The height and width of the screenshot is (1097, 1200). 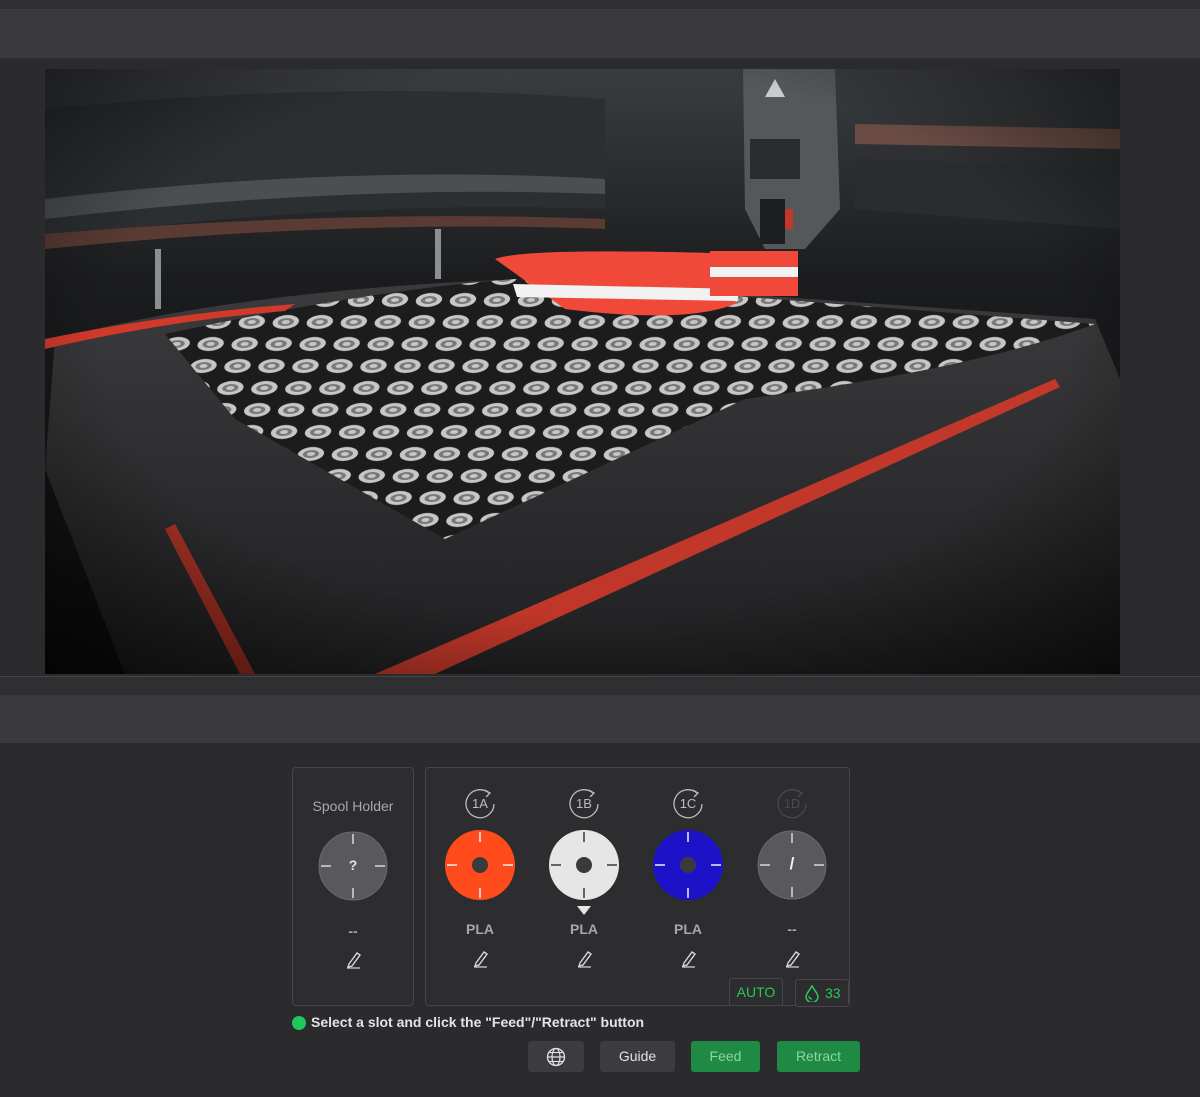 I want to click on spool-holder-symbol: ?, so click(x=353, y=865).